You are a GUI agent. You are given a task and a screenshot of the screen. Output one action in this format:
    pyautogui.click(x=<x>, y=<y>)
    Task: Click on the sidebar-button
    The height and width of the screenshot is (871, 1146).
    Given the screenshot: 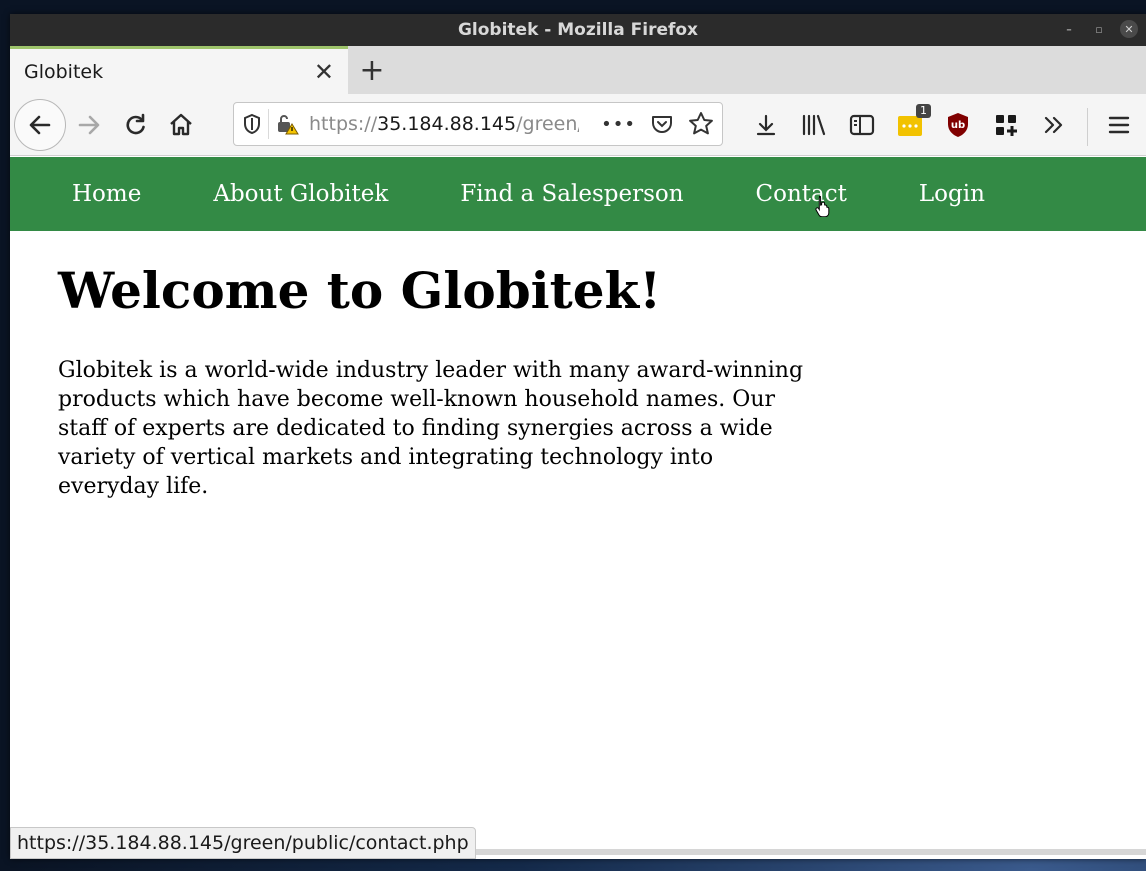 What is the action you would take?
    pyautogui.click(x=862, y=125)
    